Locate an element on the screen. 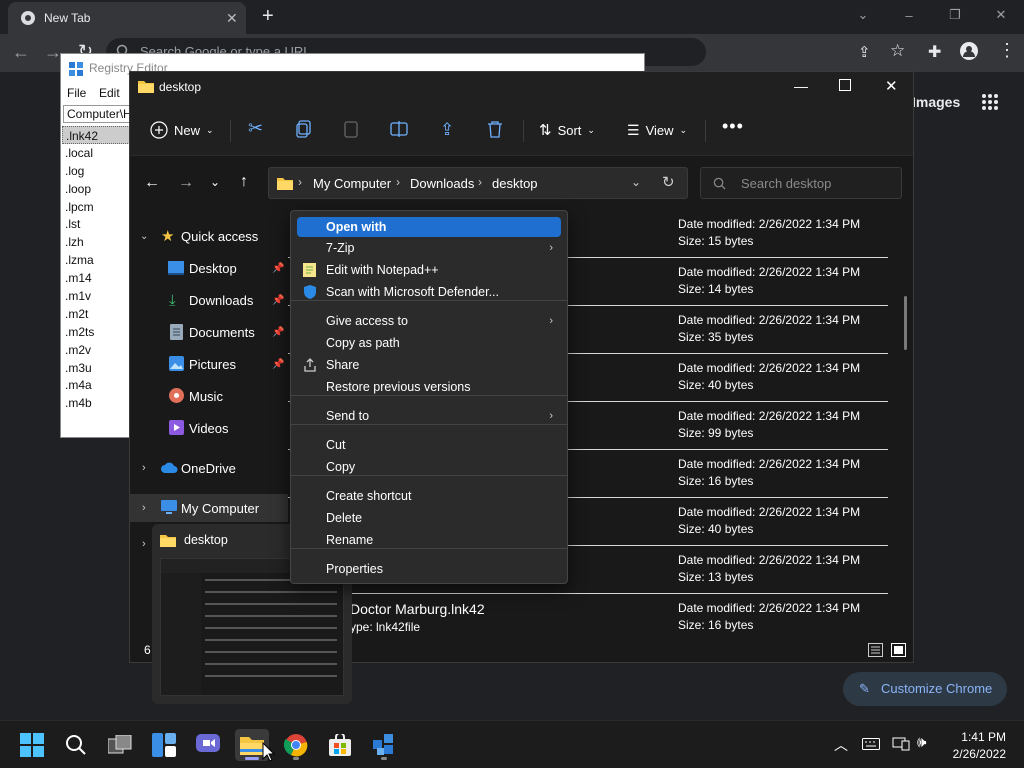 This screenshot has height=768, width=1024. menu-item-create-shortcut: Create shortcut is located at coordinates (429, 496).